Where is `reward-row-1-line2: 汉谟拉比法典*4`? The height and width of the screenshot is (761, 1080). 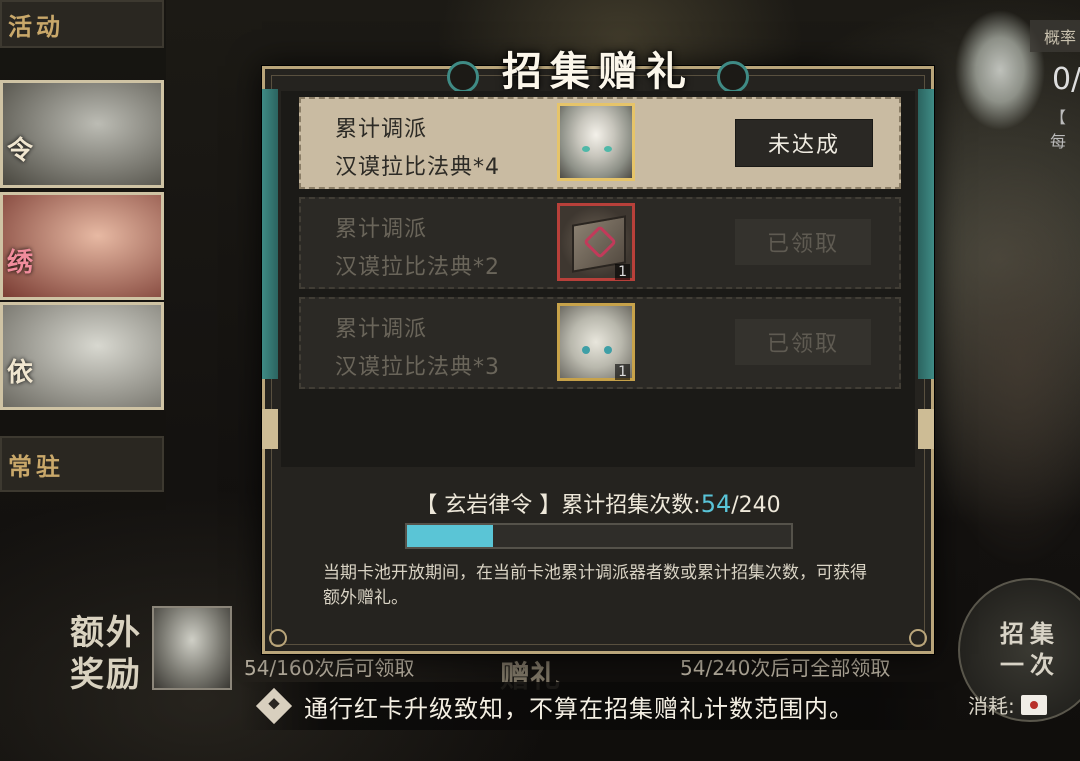
reward-row-1-line2: 汉谟拉比法典*4 is located at coordinates (417, 167).